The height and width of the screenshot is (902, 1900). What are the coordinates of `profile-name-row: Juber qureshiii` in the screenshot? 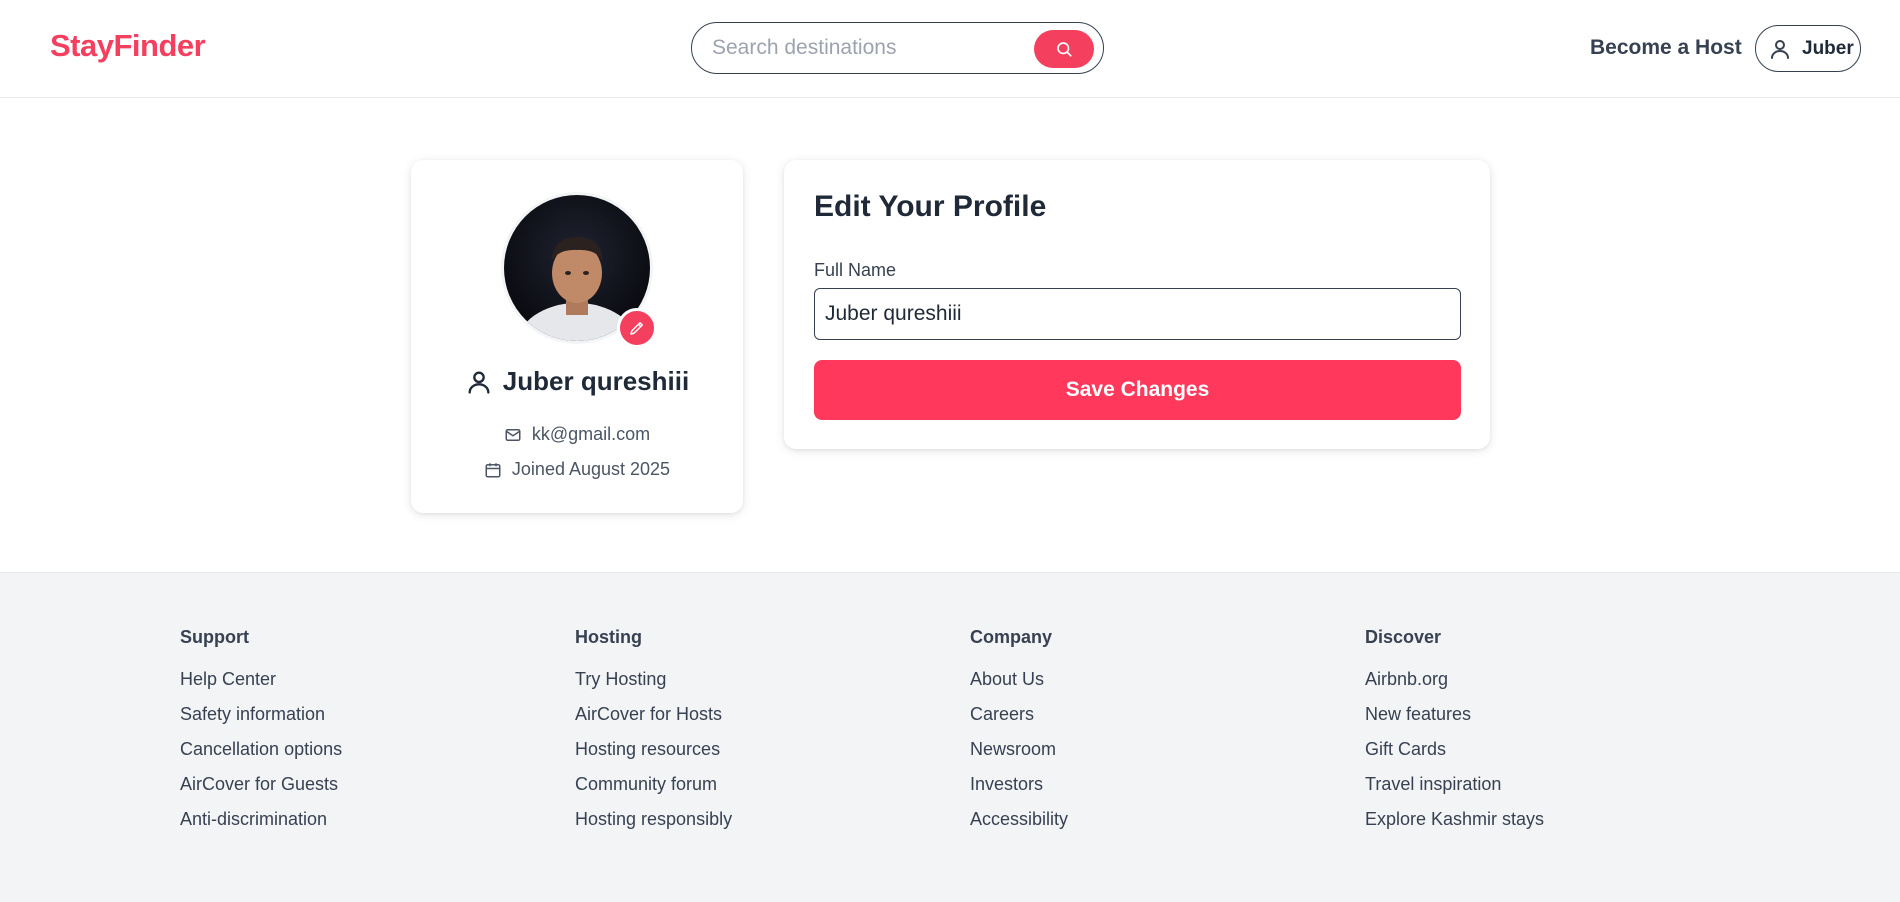 It's located at (577, 381).